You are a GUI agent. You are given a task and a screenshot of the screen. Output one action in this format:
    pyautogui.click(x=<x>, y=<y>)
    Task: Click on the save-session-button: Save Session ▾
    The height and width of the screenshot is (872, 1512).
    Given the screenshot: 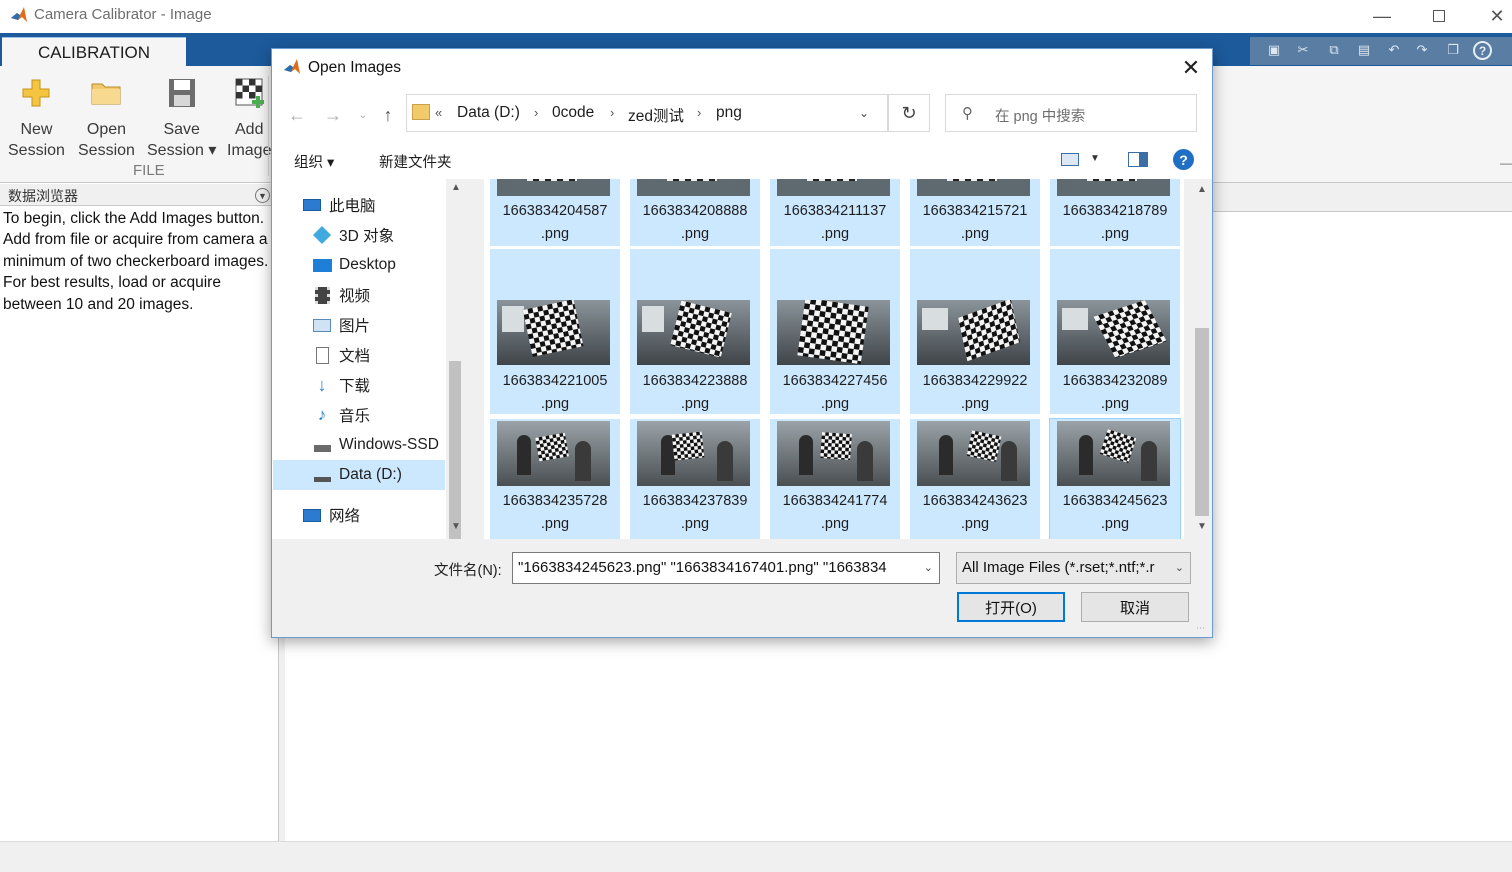 What is the action you would take?
    pyautogui.click(x=181, y=118)
    